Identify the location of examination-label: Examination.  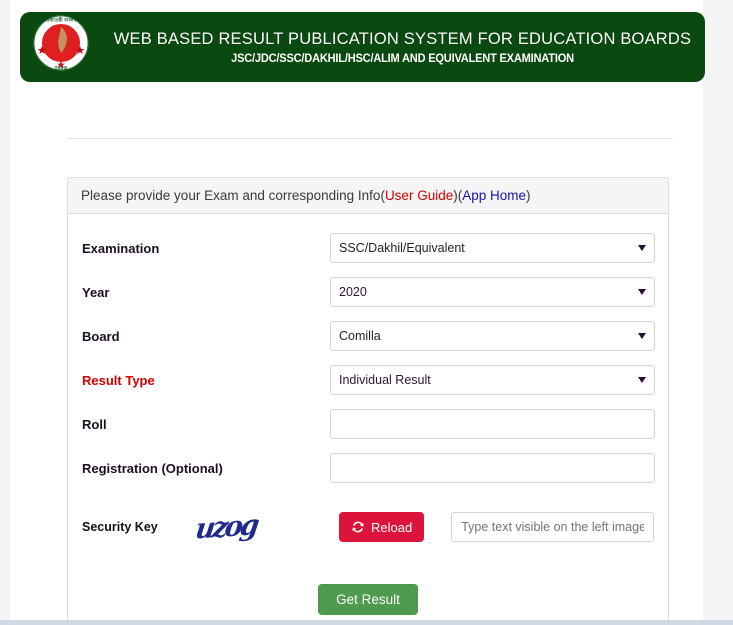
(121, 248).